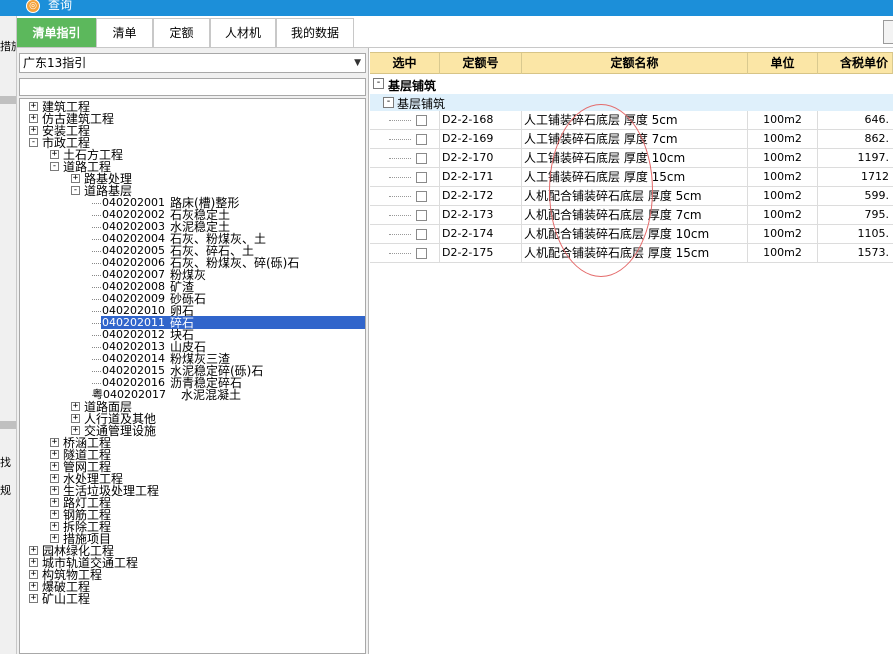  What do you see at coordinates (635, 158) in the screenshot?
I see `quota-name-cell: 人工铺装碎石底层 厚度 10cm` at bounding box center [635, 158].